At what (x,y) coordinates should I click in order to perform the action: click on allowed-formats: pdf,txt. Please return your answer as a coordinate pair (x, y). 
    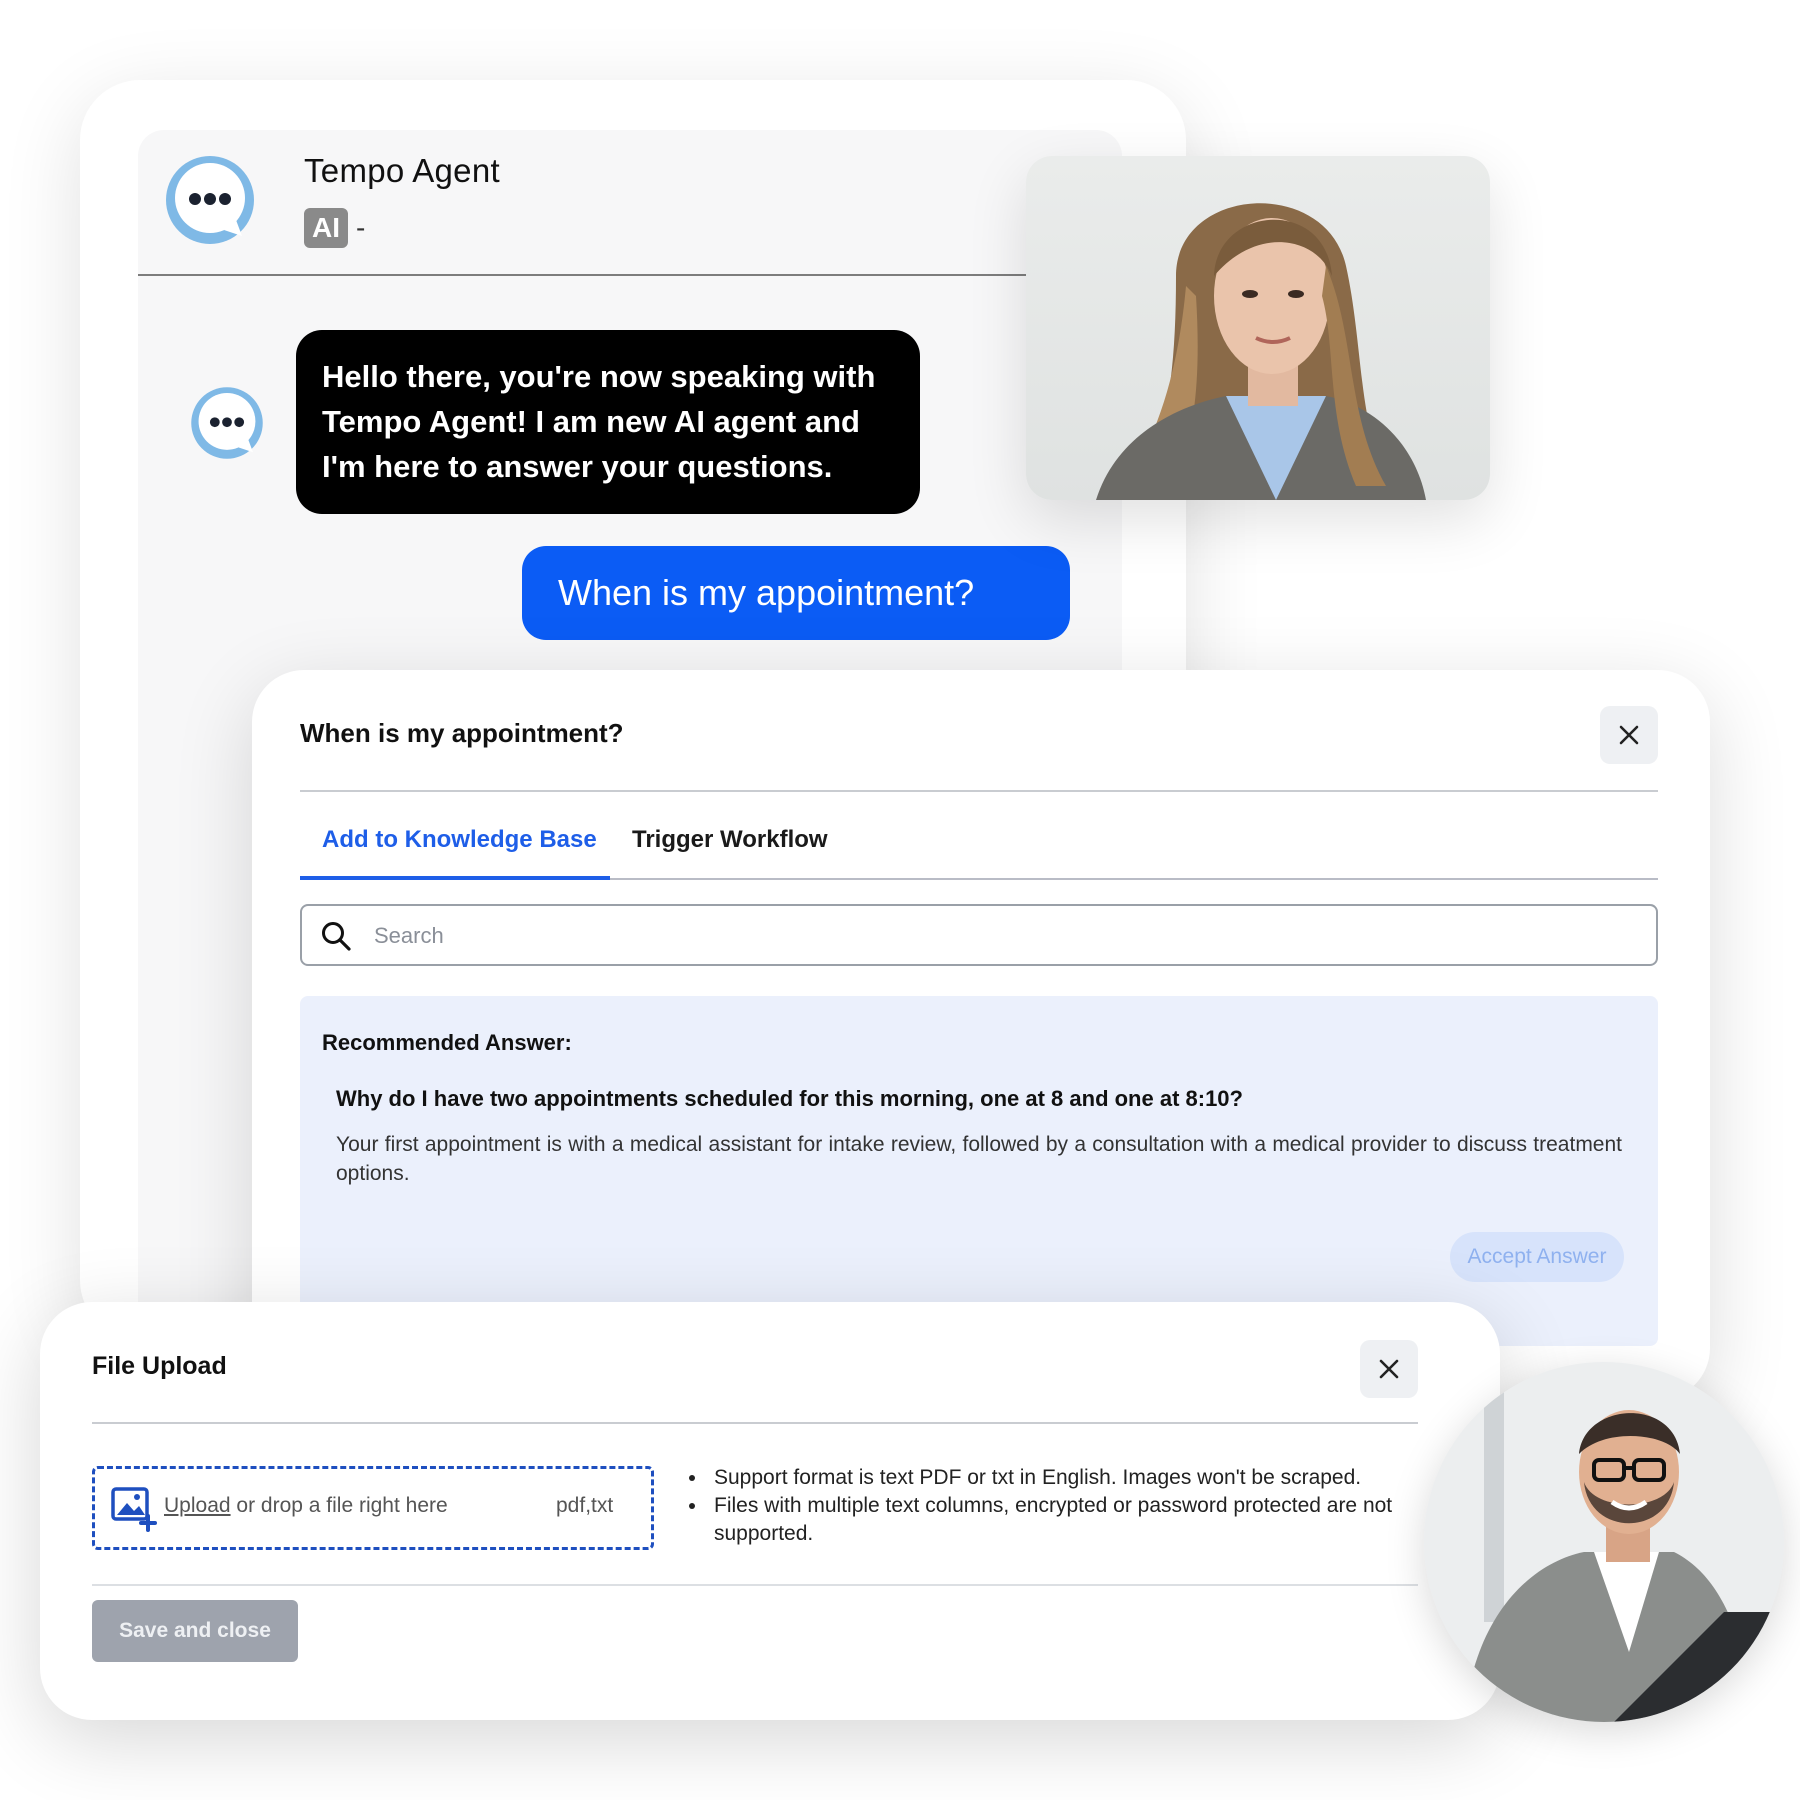
    Looking at the image, I should click on (585, 1505).